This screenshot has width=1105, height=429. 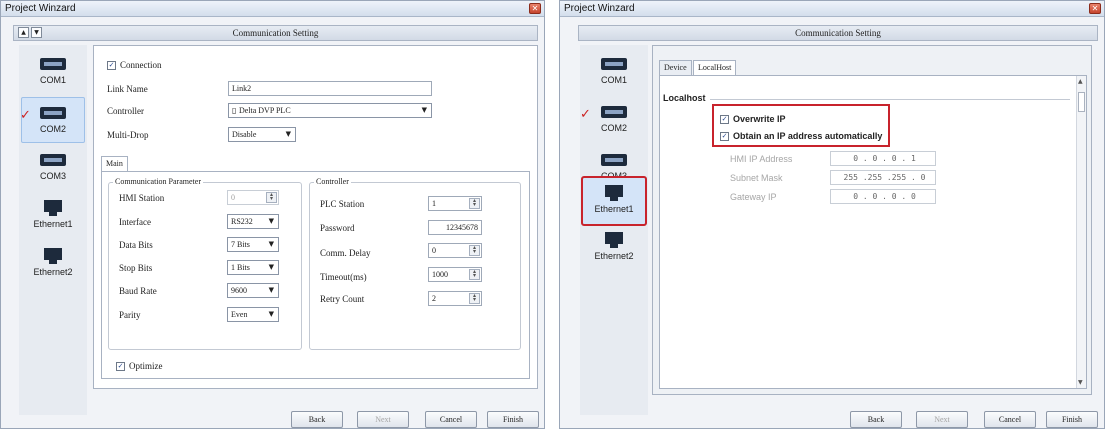 I want to click on plc-station-spinner: 1 ▴ ▾, so click(x=455, y=203).